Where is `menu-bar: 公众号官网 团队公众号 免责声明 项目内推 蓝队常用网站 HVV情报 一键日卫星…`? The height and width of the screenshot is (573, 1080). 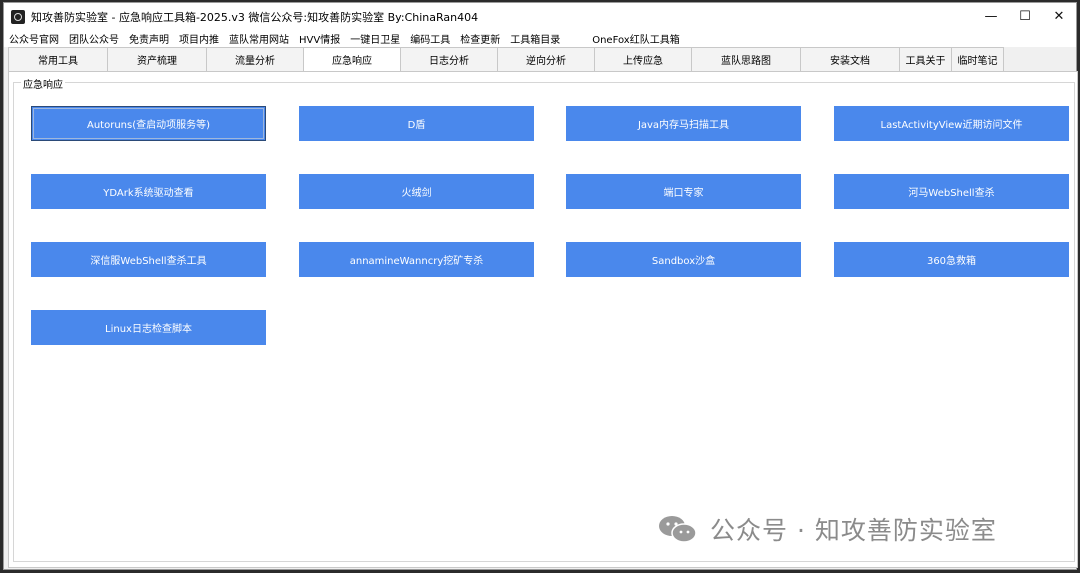
menu-bar: 公众号官网 团队公众号 免责声明 项目内推 蓝队常用网站 HVV情报 一键日卫星… is located at coordinates (540, 38).